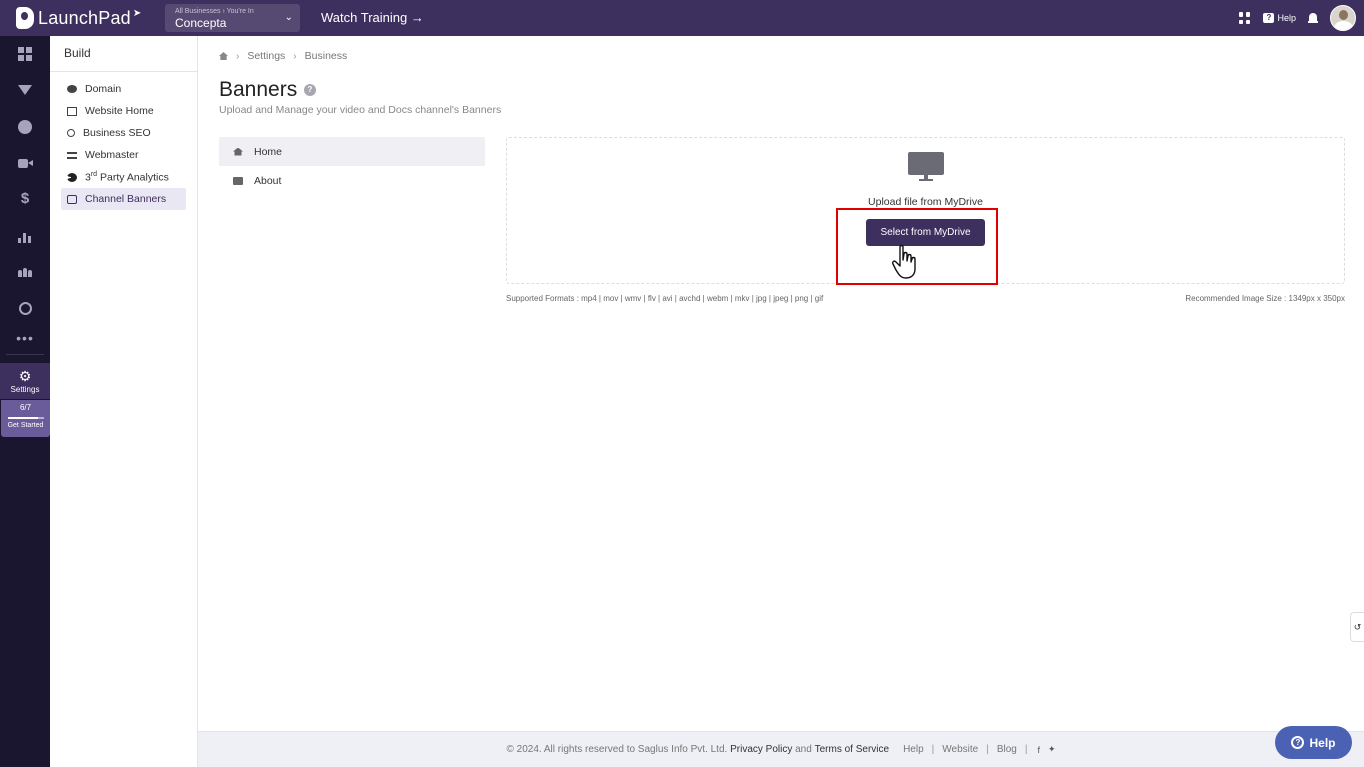 The width and height of the screenshot is (1364, 767). I want to click on twitter-icon: ✦, so click(1052, 749).